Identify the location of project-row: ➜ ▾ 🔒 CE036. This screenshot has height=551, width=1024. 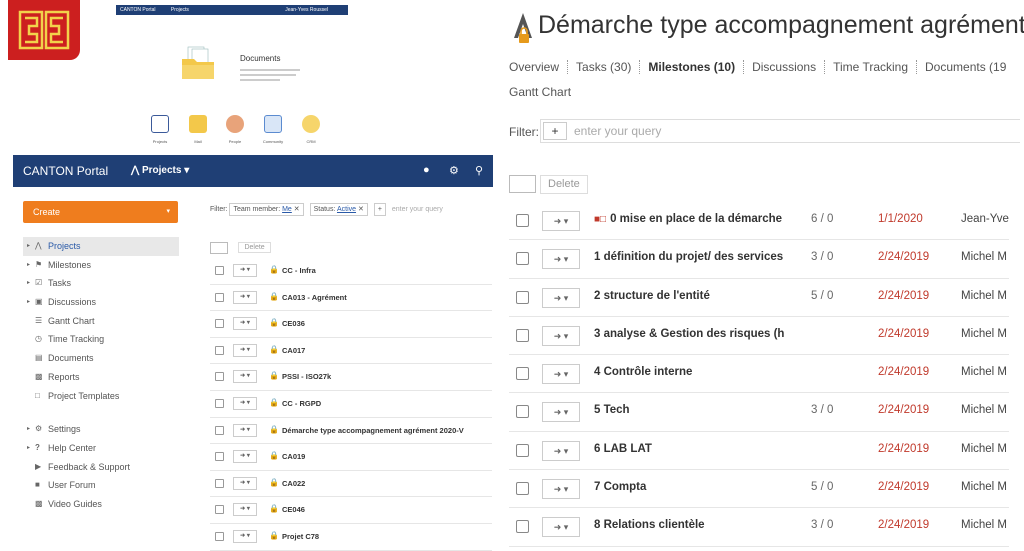
(351, 324).